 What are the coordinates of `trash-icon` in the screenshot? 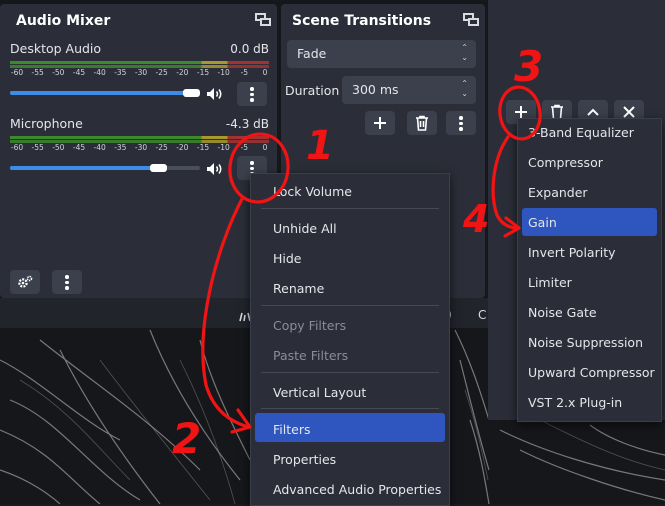 It's located at (422, 123).